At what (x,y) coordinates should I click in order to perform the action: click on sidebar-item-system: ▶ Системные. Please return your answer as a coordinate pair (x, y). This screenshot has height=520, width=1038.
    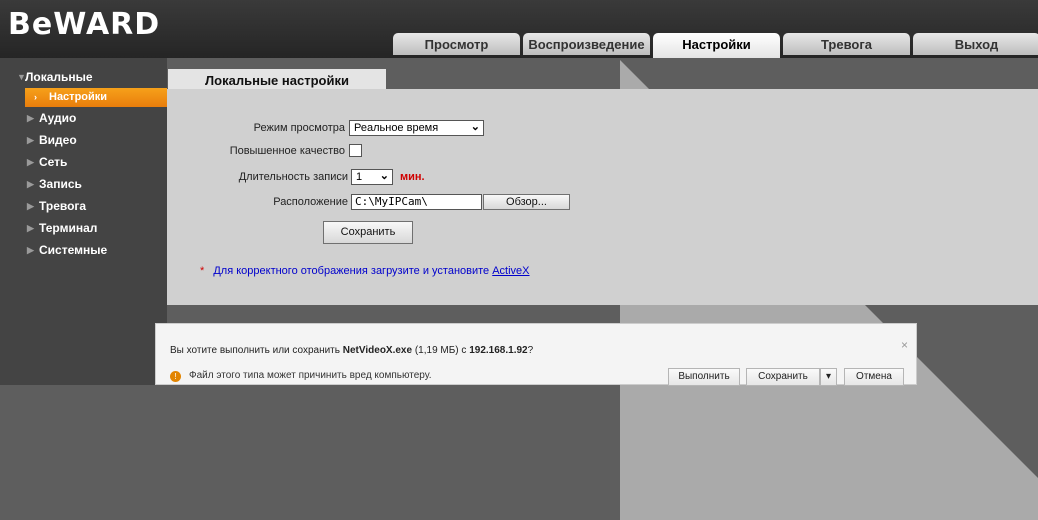
    Looking at the image, I should click on (83, 250).